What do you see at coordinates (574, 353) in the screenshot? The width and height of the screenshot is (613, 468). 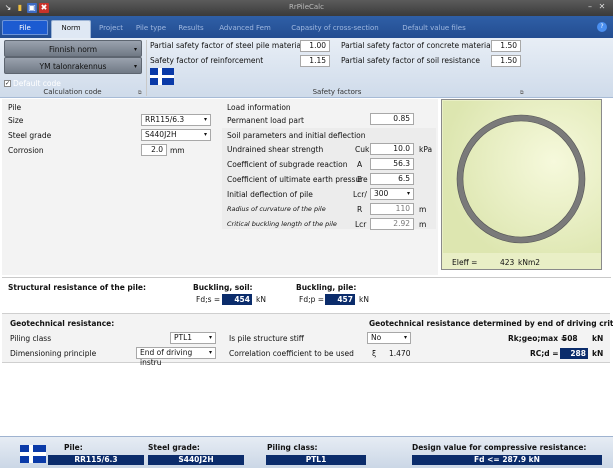 I see `rcd-value: 288` at bounding box center [574, 353].